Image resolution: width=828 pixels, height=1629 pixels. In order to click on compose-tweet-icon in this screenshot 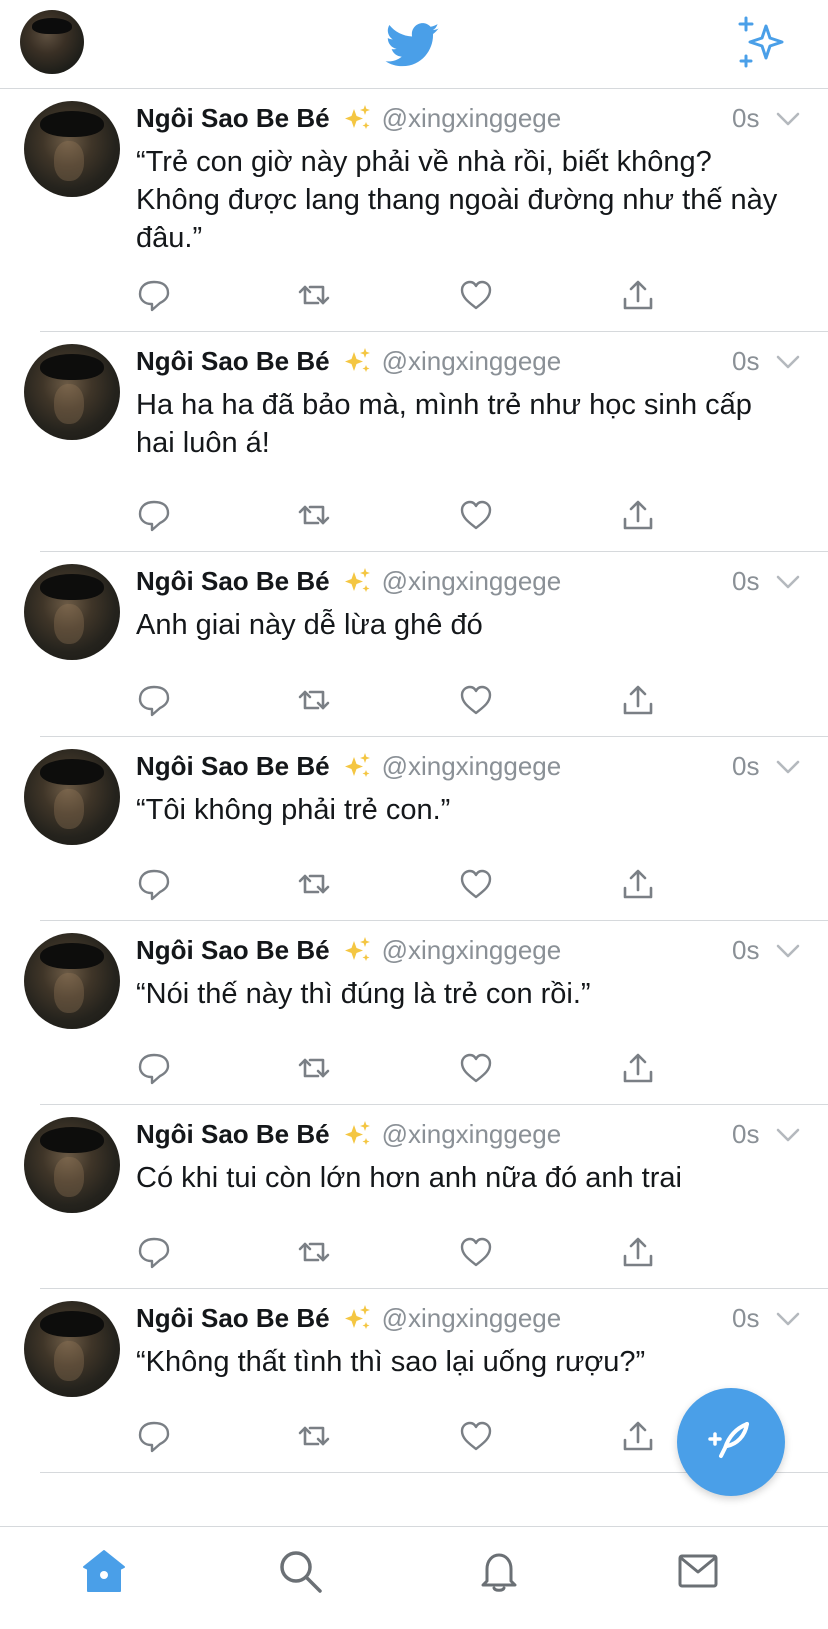, I will do `click(728, 1440)`.